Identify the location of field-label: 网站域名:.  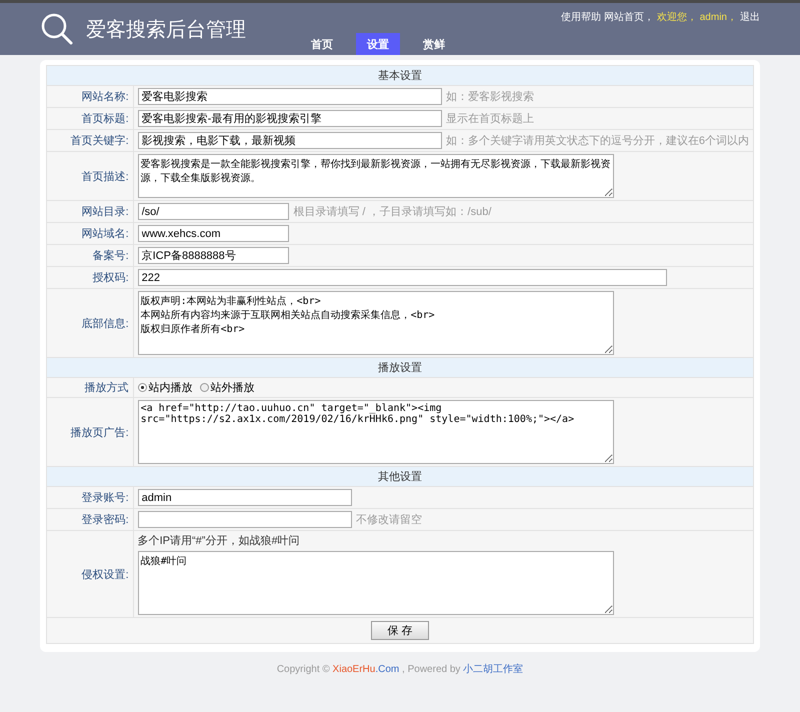
(90, 233).